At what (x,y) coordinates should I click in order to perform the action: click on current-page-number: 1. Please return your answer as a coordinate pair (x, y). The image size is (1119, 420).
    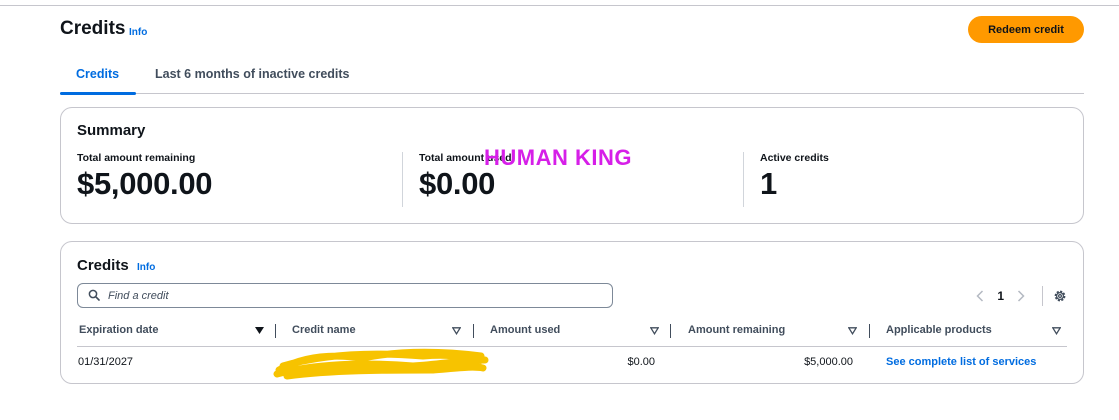
    Looking at the image, I should click on (1000, 296).